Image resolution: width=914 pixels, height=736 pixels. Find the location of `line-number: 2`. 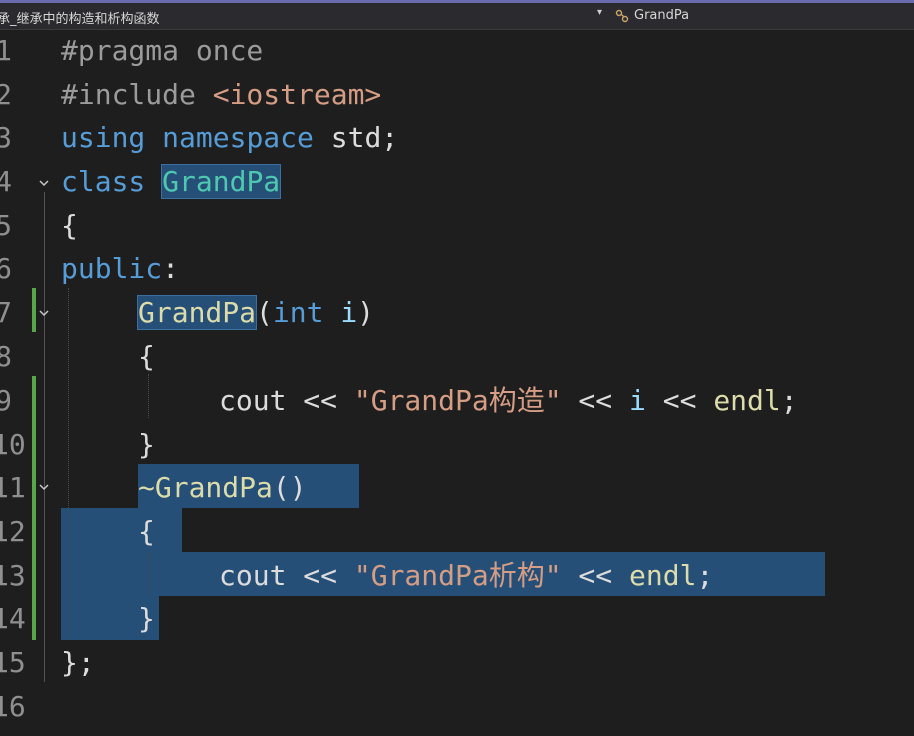

line-number: 2 is located at coordinates (6, 94).